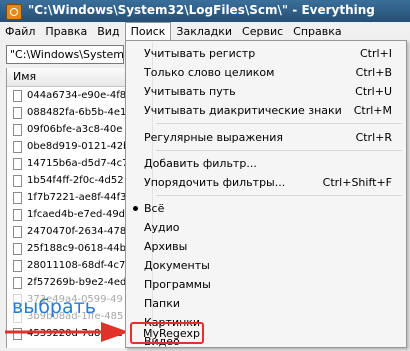  I want to click on menu-item-whole-word: Только слово целиком Ctrl+B, so click(266, 72).